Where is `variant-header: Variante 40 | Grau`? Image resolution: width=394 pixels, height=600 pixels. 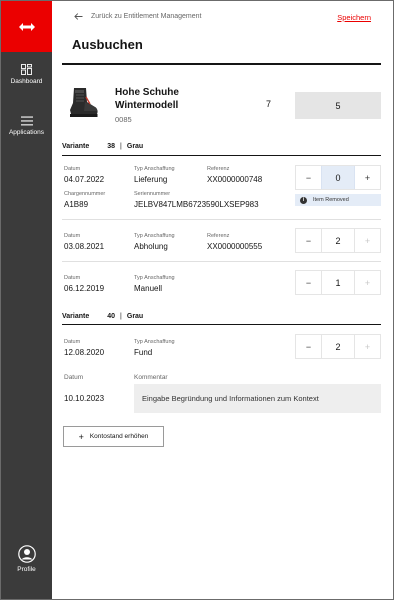 variant-header: Variante 40 | Grau is located at coordinates (102, 316).